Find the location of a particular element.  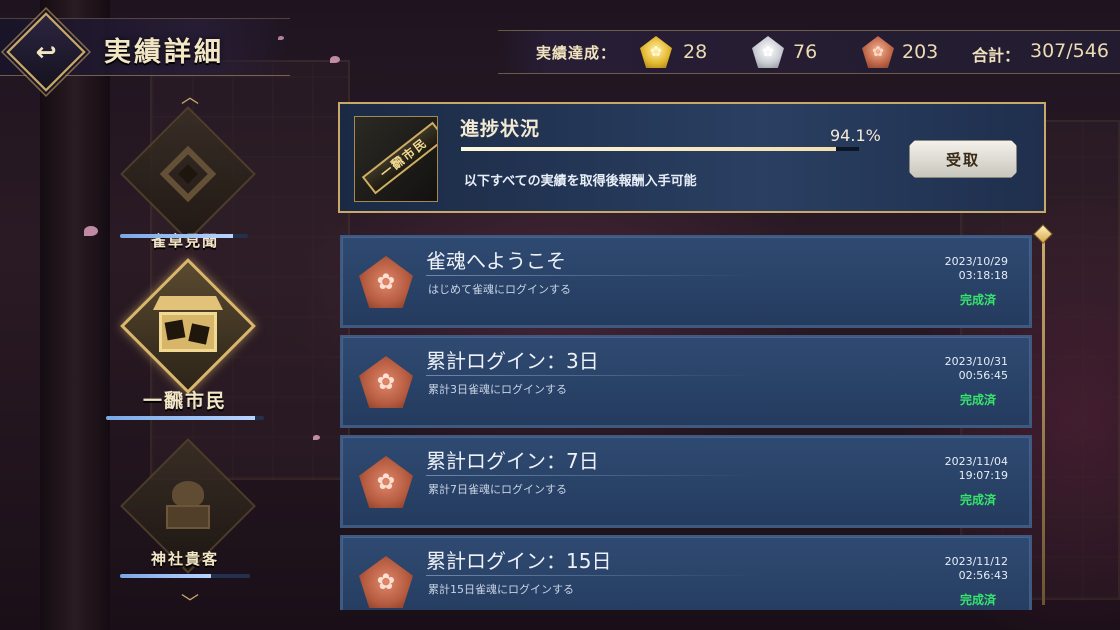

reward-plaque-label: 一飜市民 is located at coordinates (399, 158).